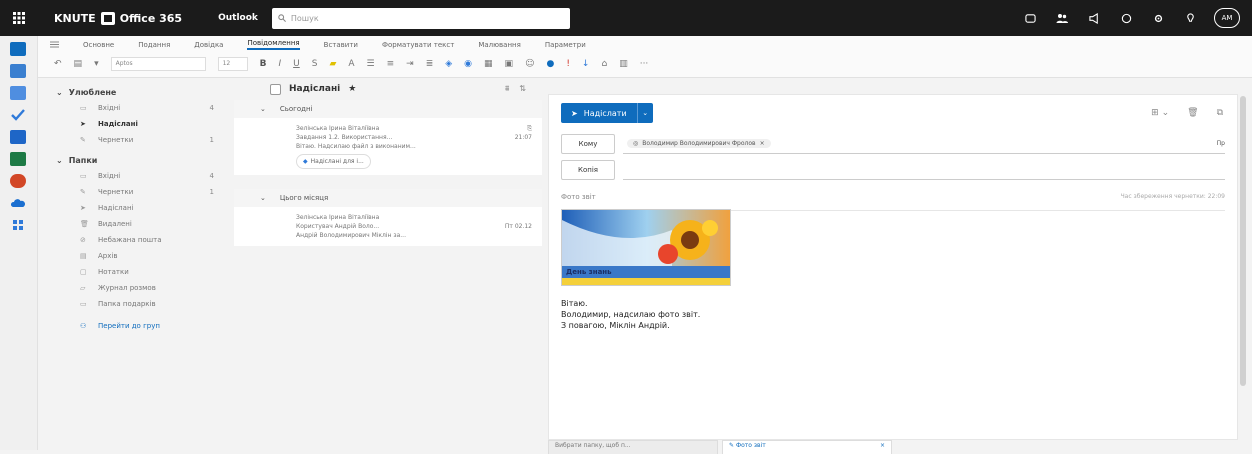 The width and height of the screenshot is (1252, 454). Describe the element at coordinates (762, 143) in the screenshot. I see `remove-recipient-icon: ×` at that location.